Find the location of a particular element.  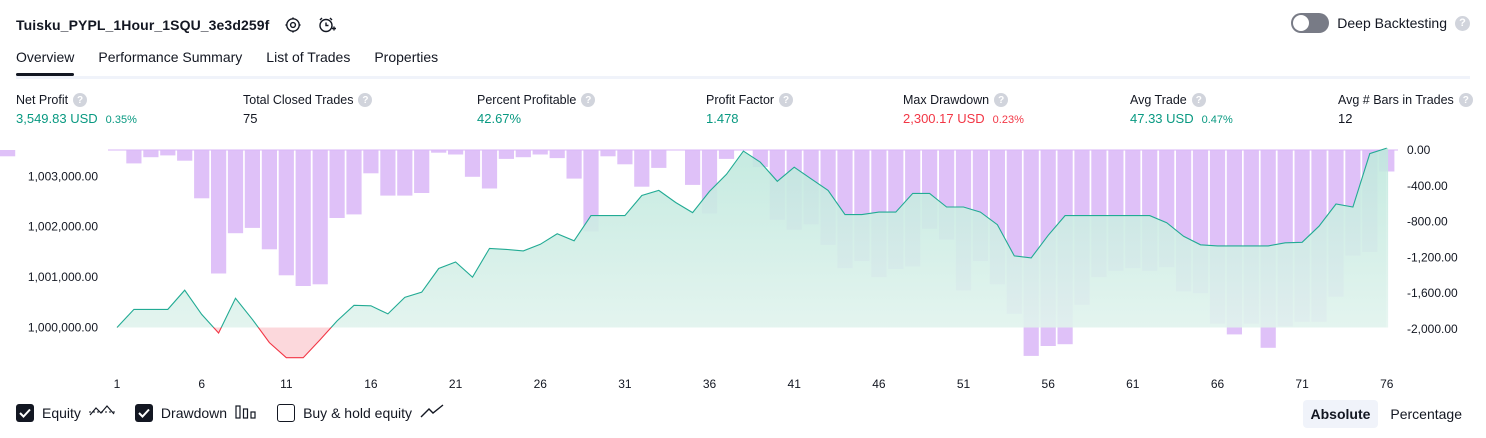

deep-backtesting-toggle is located at coordinates (1310, 23).